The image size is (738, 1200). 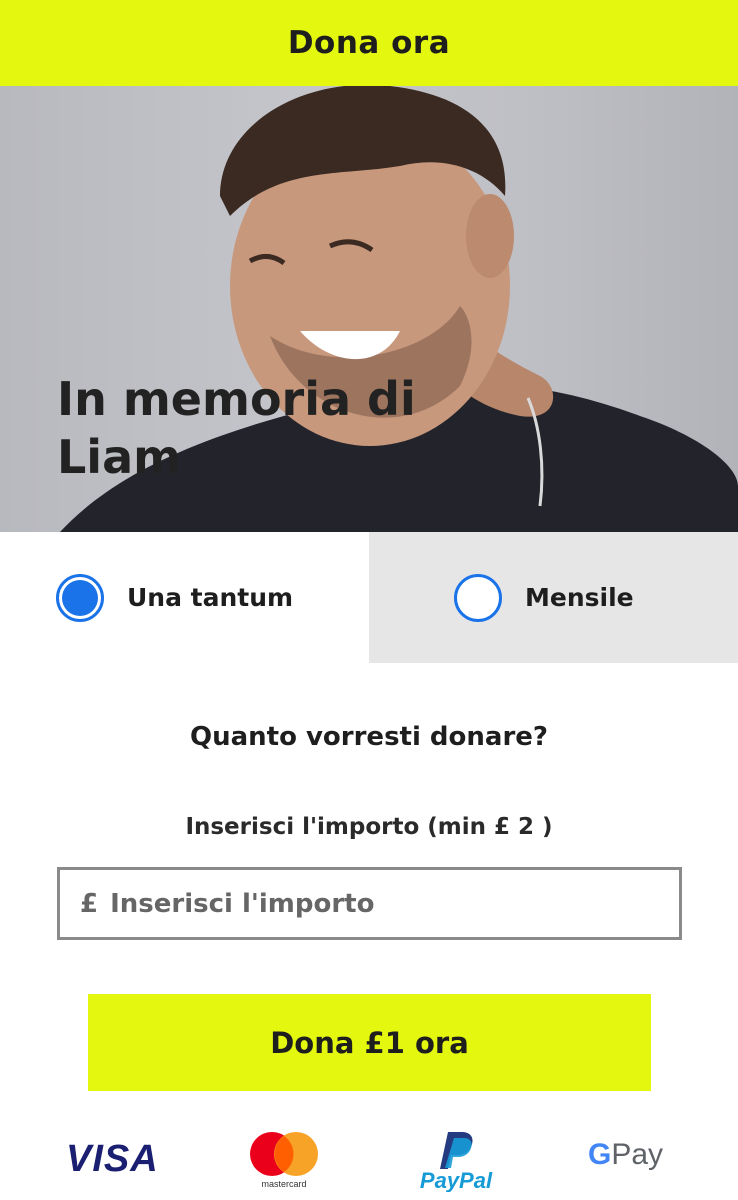 I want to click on frequency-selector: Una tantum Mensile, so click(x=369, y=597).